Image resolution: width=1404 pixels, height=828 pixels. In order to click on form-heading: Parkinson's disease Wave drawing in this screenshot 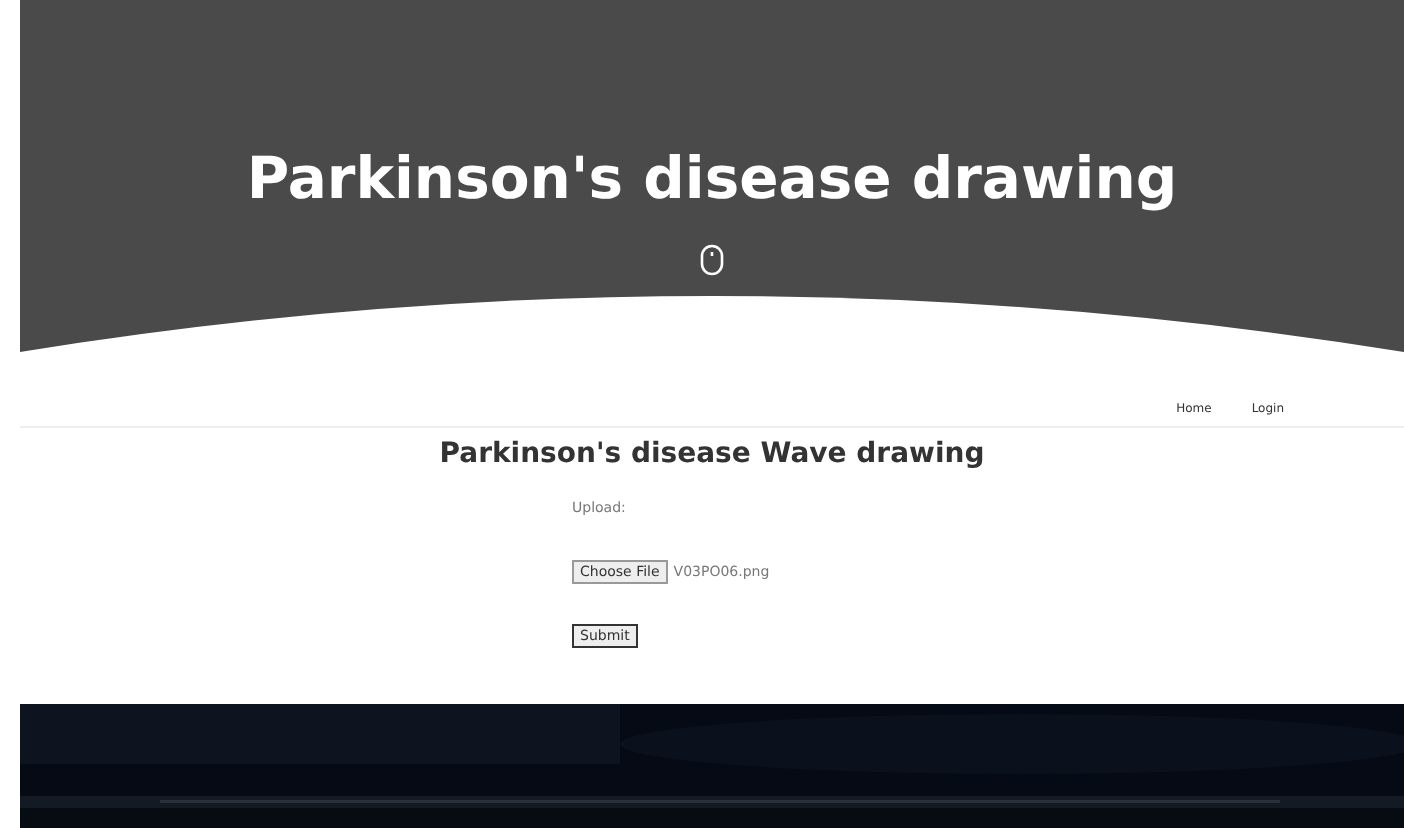, I will do `click(712, 454)`.